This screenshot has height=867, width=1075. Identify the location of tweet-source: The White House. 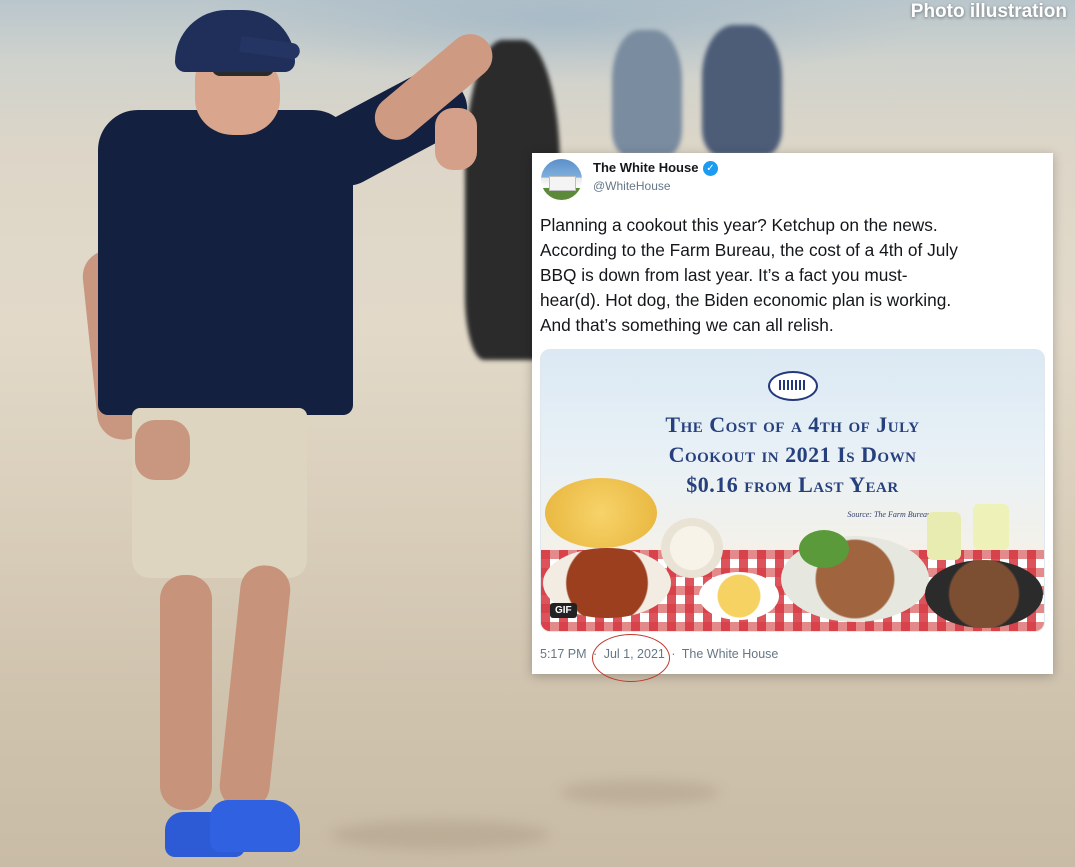
(730, 654).